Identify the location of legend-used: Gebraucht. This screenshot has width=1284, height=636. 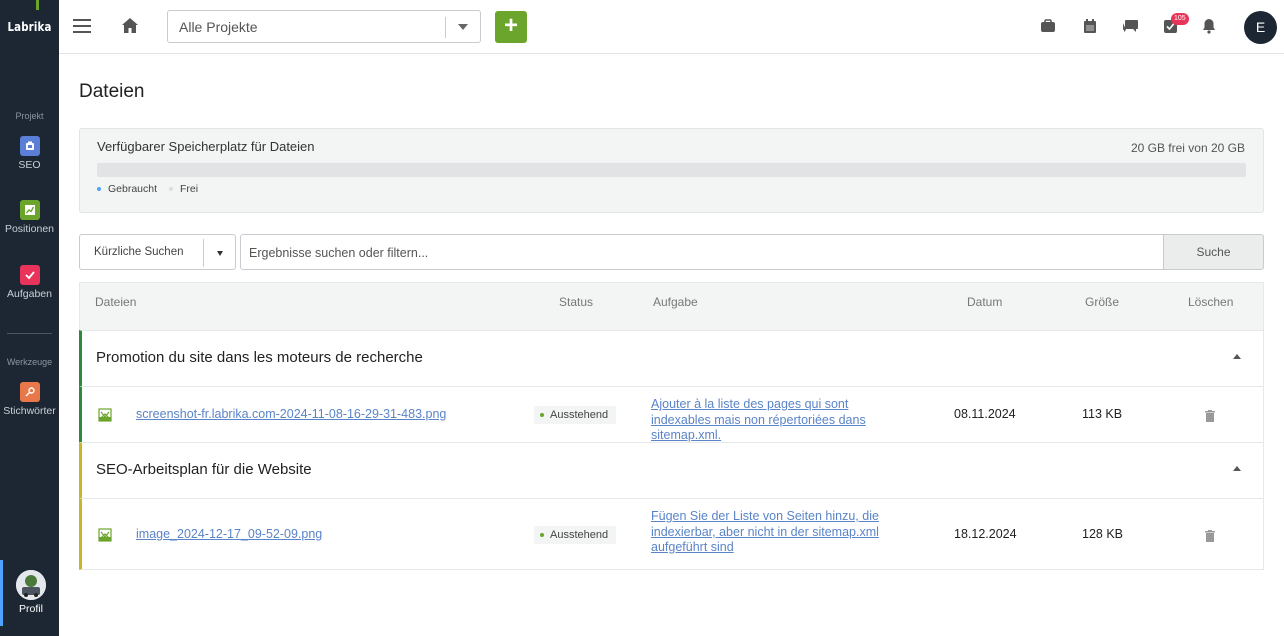
(127, 189).